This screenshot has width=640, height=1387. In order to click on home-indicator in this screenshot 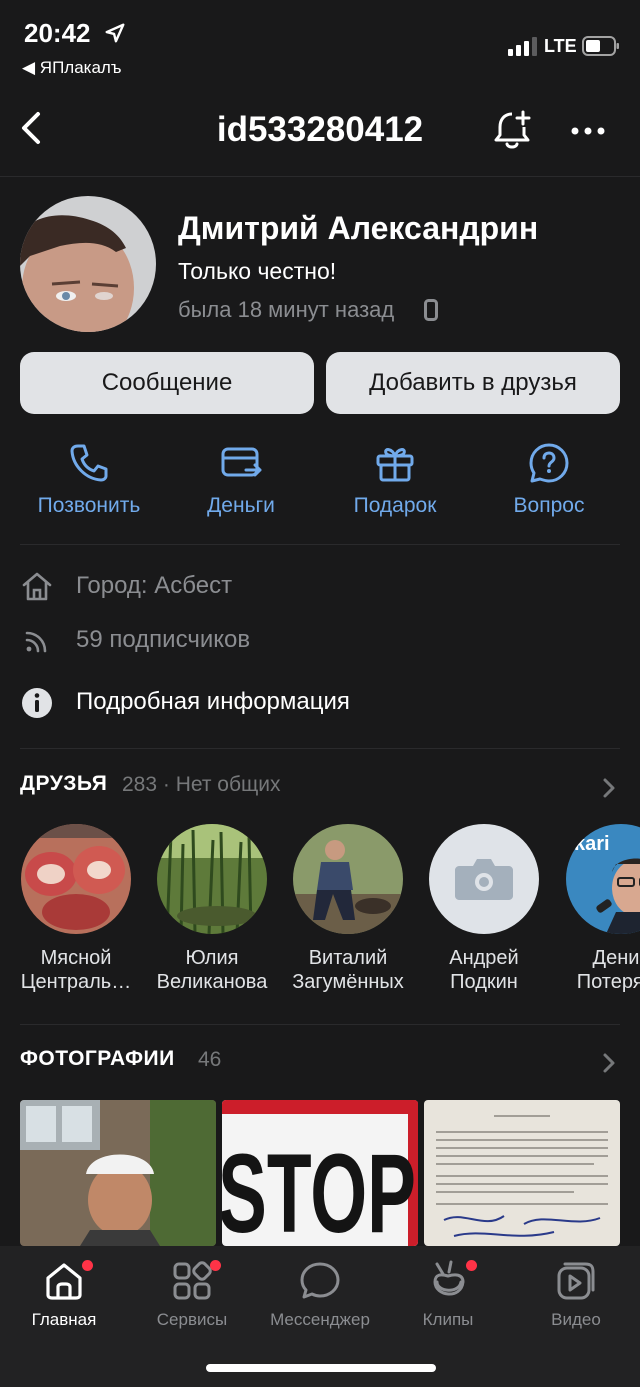, I will do `click(321, 1368)`.